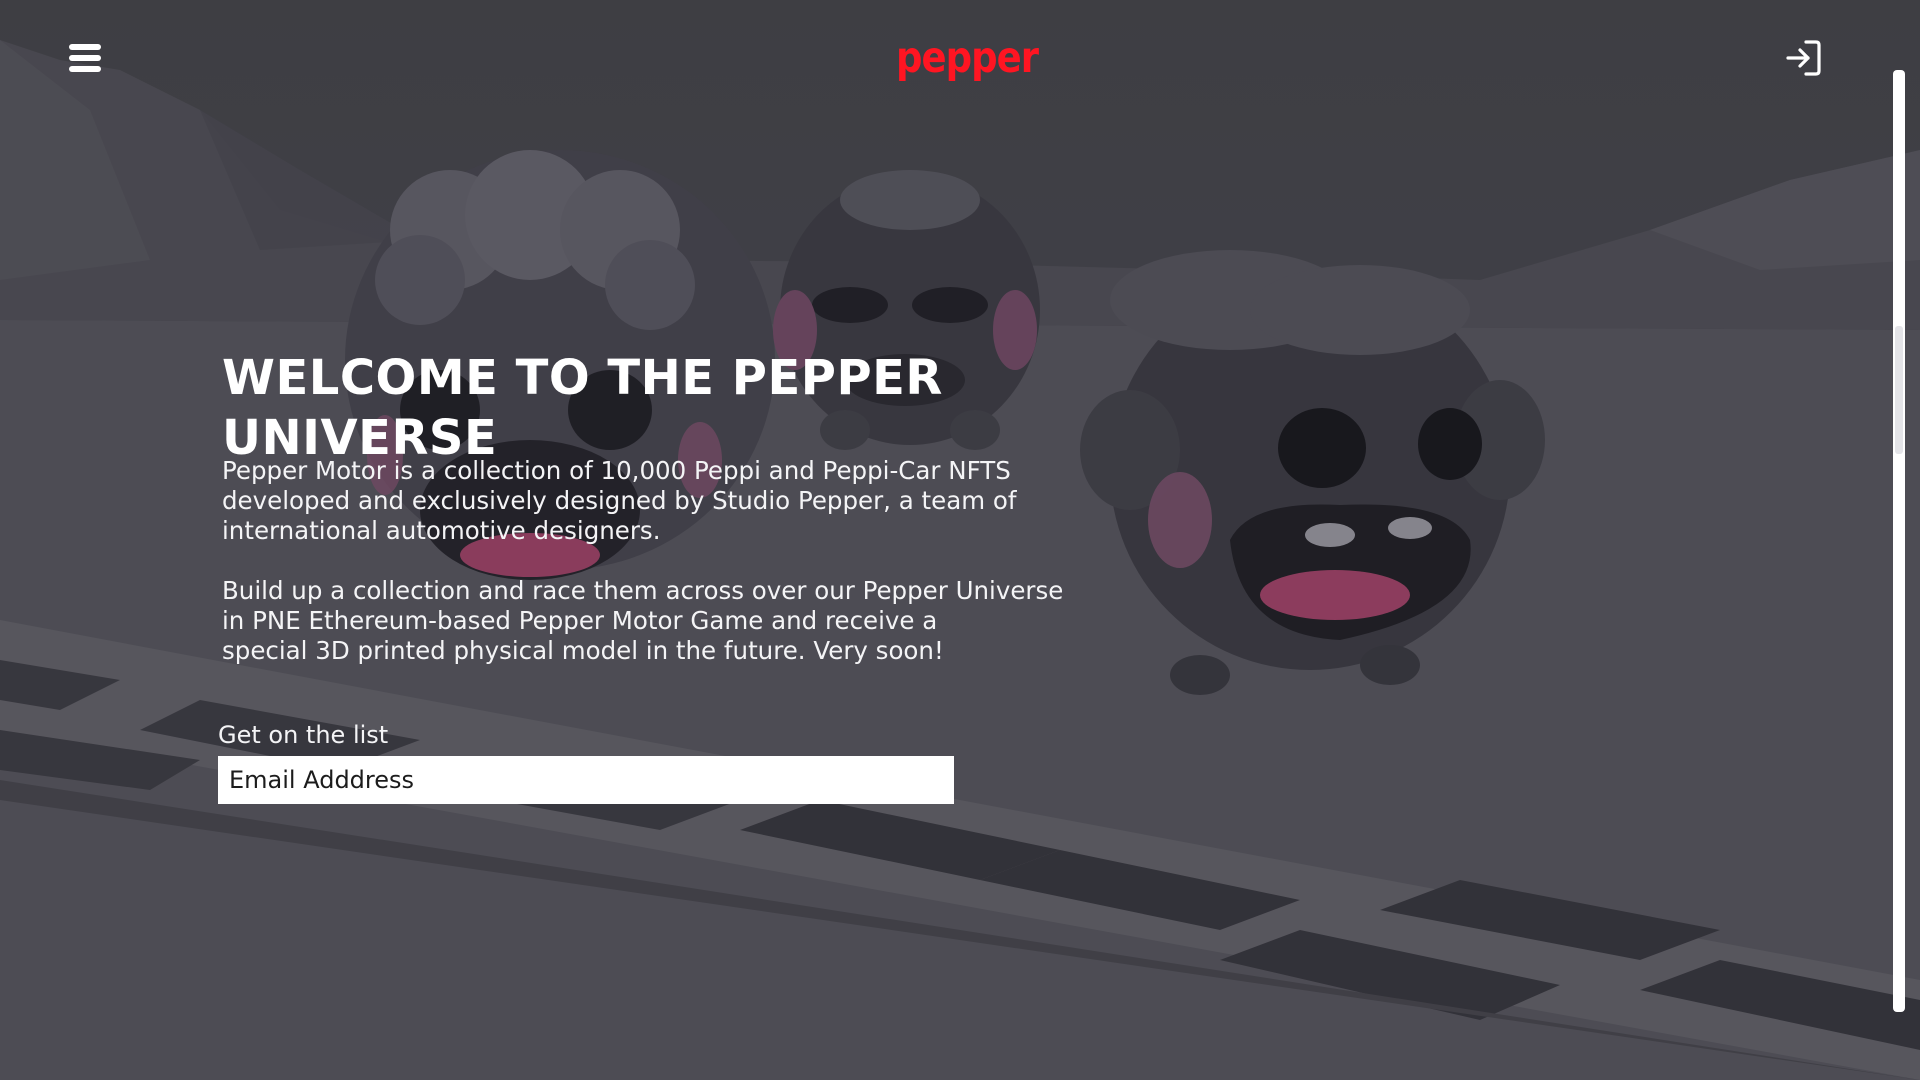 This screenshot has width=1920, height=1080. I want to click on hamburger-menu-icon, so click(85, 58).